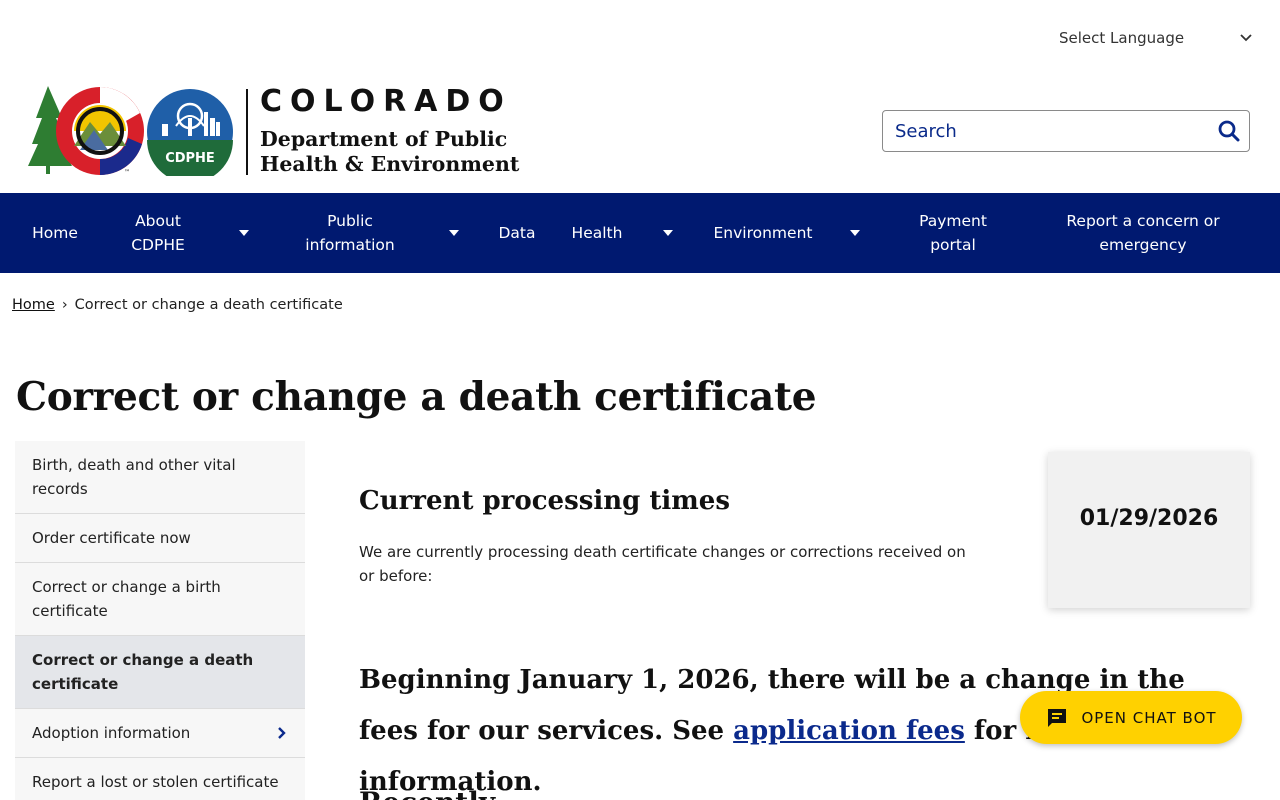 The image size is (1280, 800). What do you see at coordinates (517, 233) in the screenshot?
I see `nav-data: Data` at bounding box center [517, 233].